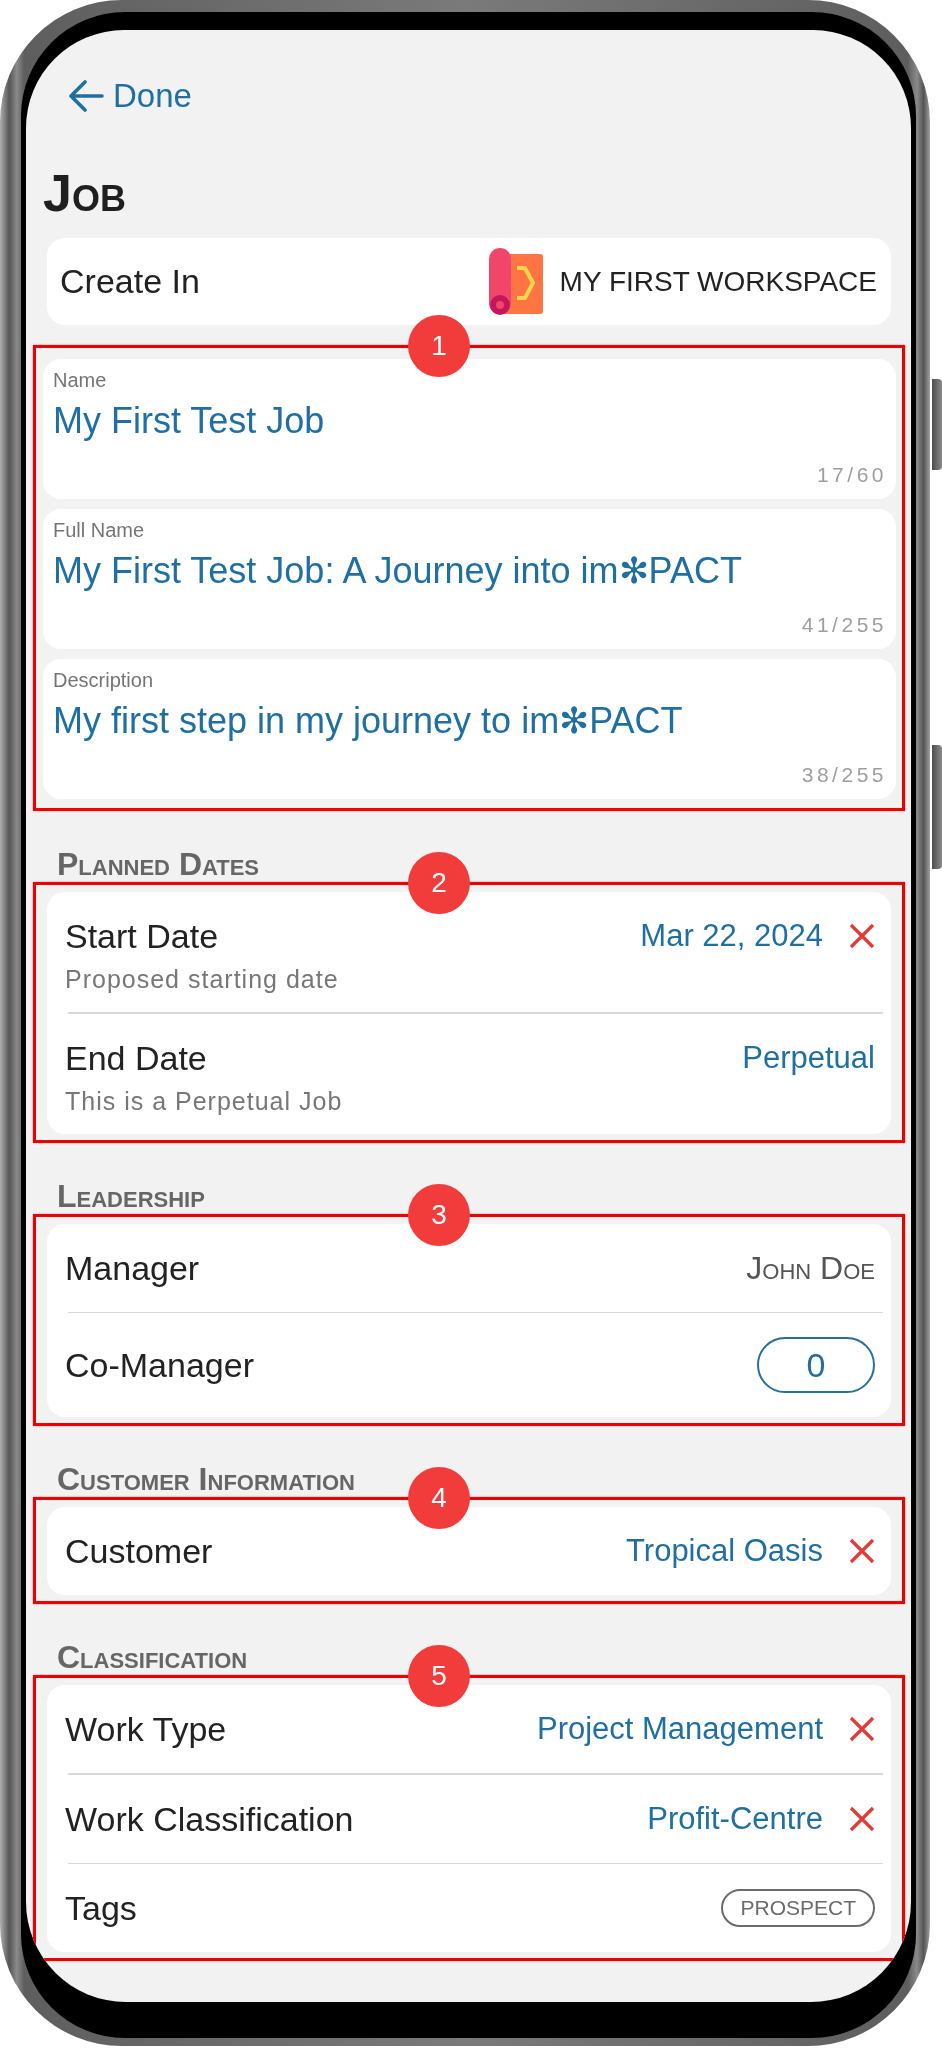 This screenshot has width=942, height=2048. Describe the element at coordinates (136, 1057) in the screenshot. I see `row-label: End Date` at that location.